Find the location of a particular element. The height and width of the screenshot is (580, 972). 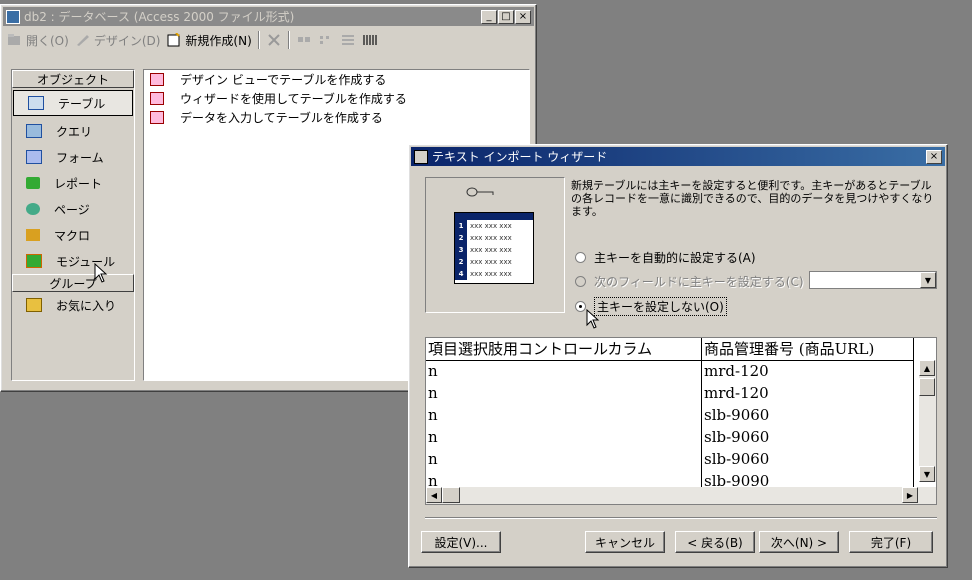

toolbar-separator is located at coordinates (258, 40).